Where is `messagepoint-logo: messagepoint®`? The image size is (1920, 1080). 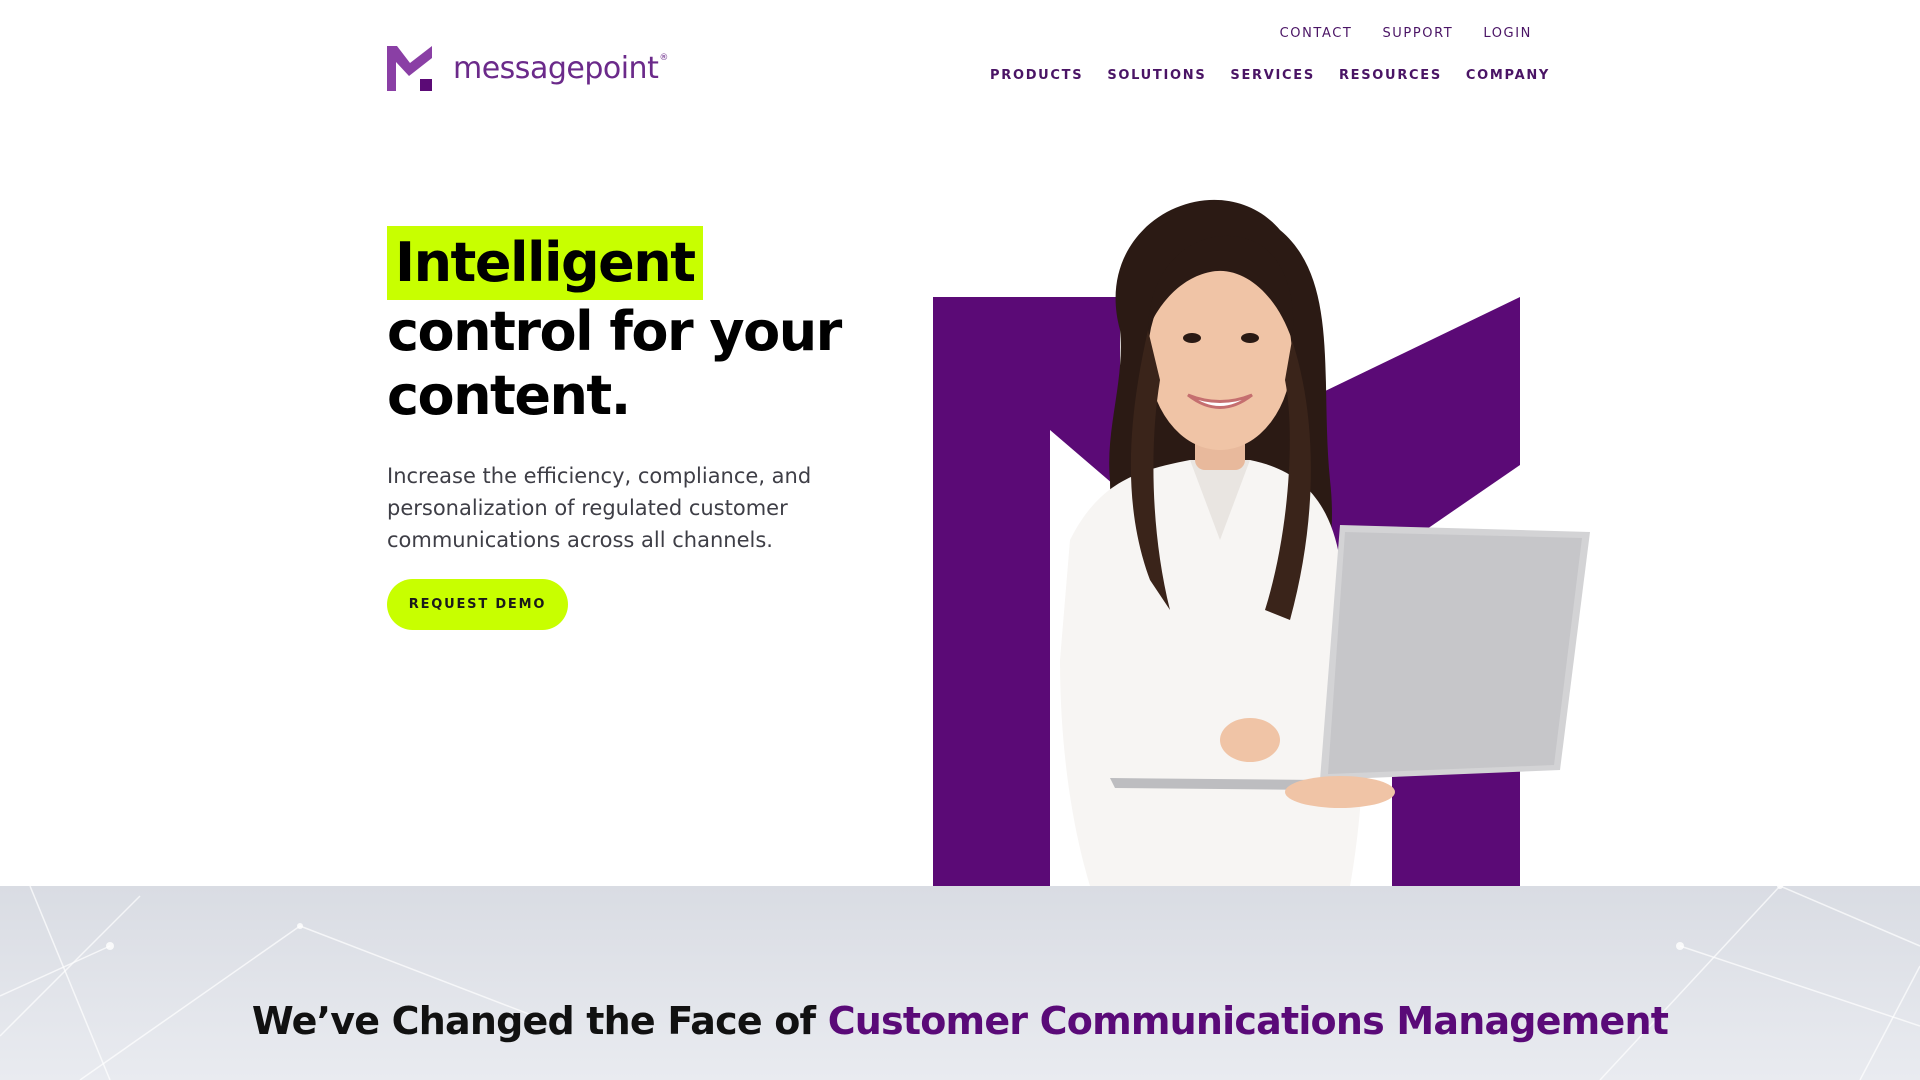
messagepoint-logo: messagepoint® is located at coordinates (527, 68).